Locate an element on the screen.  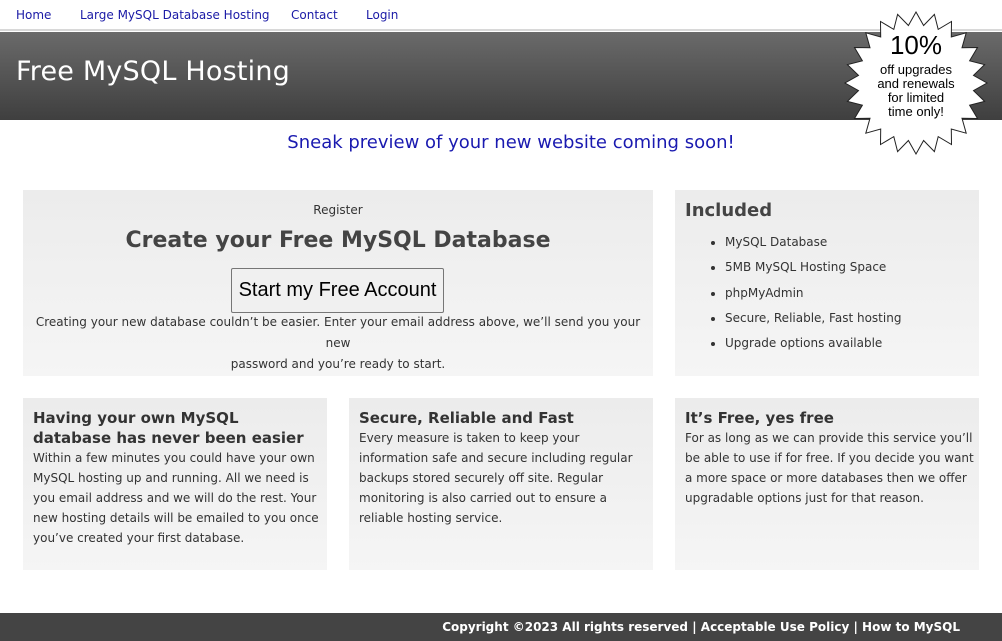
included-item: phpMyAdmin is located at coordinates (813, 297).